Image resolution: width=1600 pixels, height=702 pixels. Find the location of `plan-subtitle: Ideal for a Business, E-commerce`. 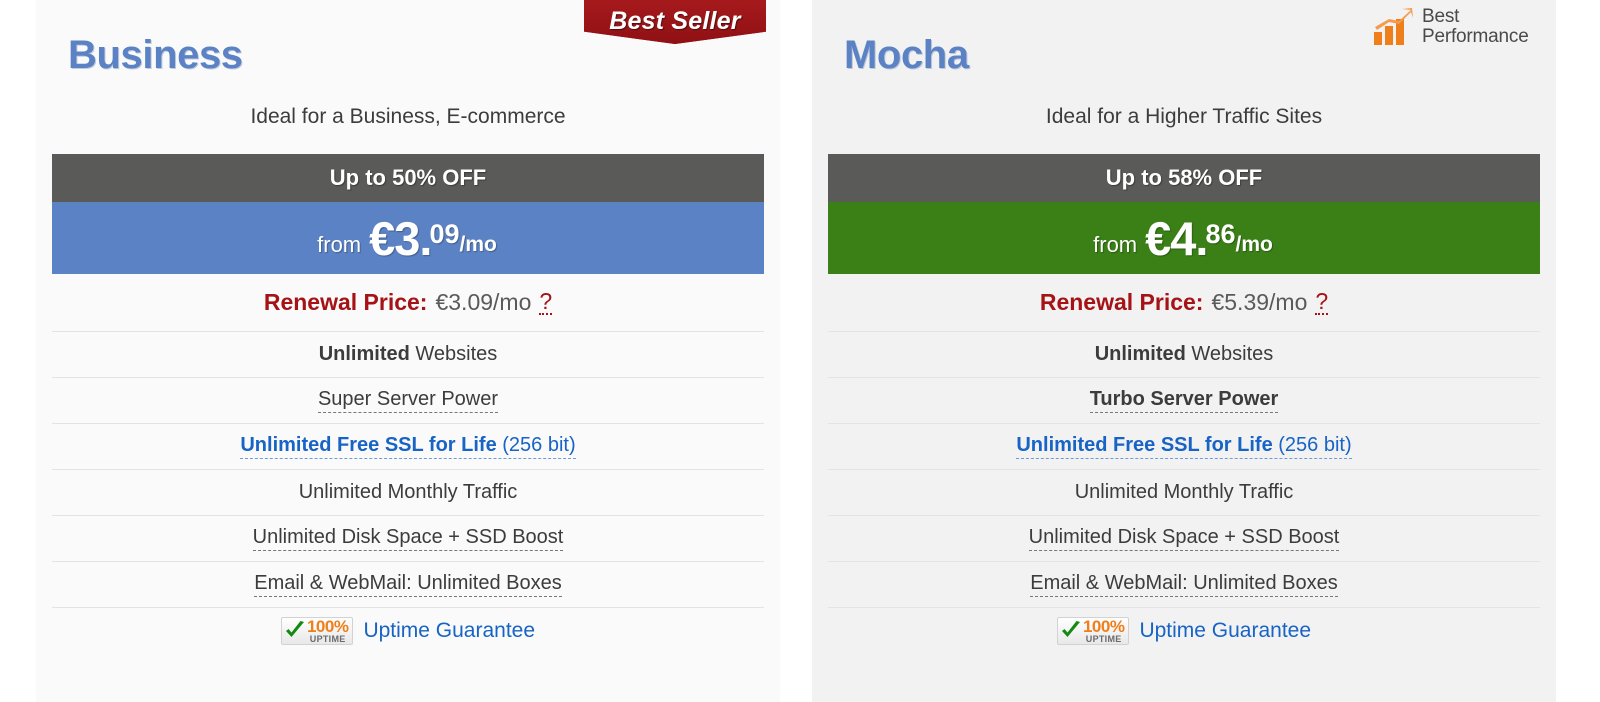

plan-subtitle: Ideal for a Business, E-commerce is located at coordinates (408, 116).